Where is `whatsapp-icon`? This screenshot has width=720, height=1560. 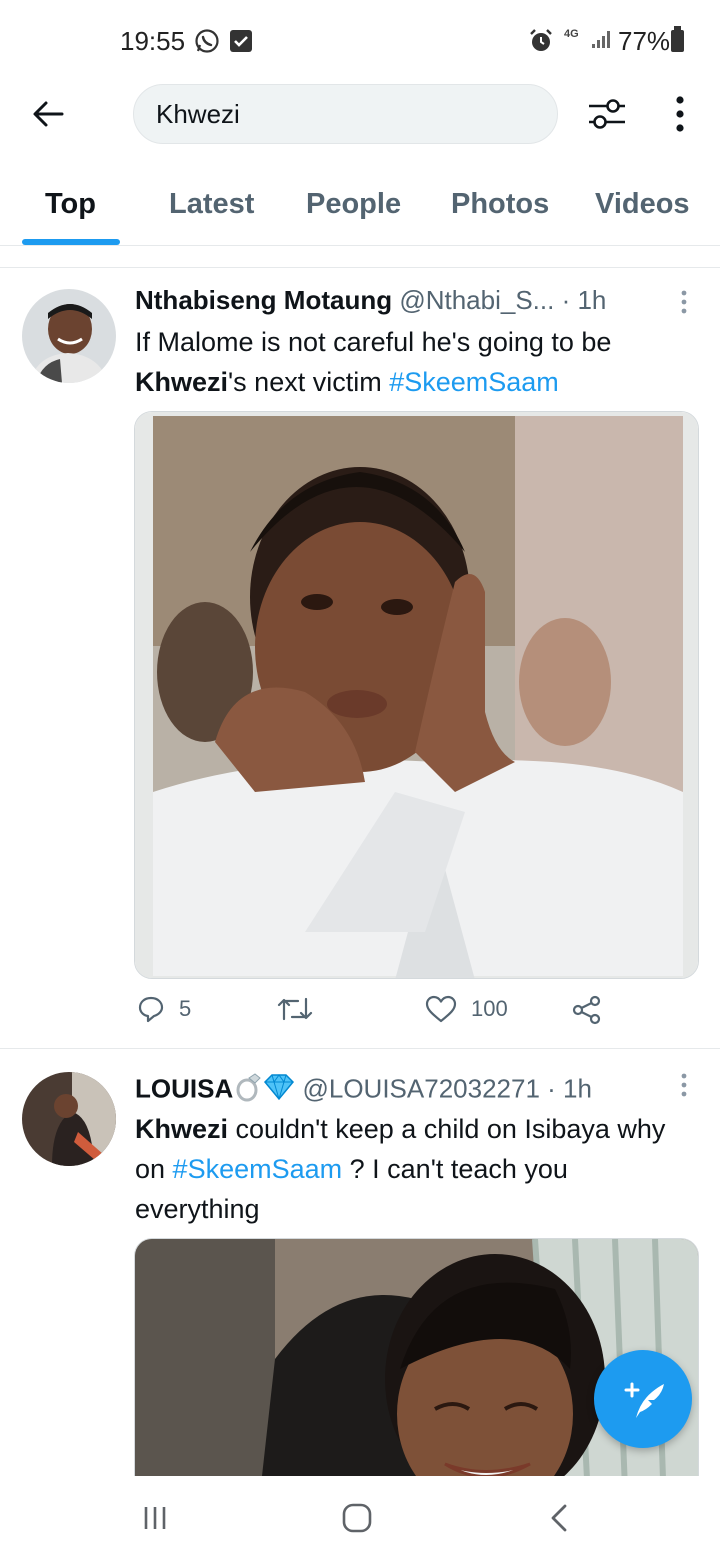 whatsapp-icon is located at coordinates (207, 41).